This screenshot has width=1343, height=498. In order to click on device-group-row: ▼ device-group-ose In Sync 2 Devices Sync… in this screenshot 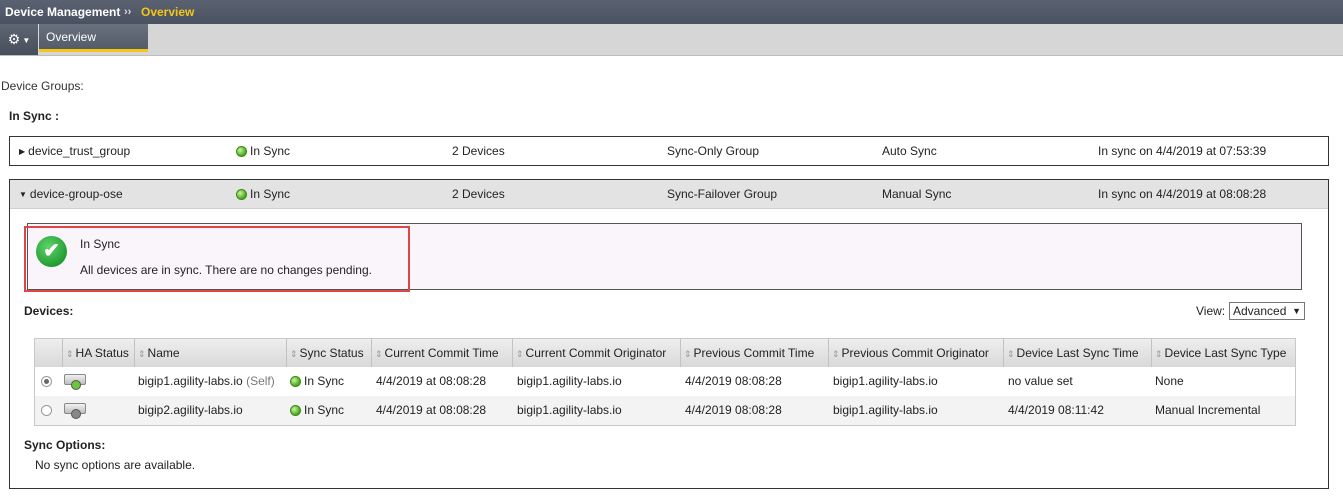, I will do `click(669, 194)`.